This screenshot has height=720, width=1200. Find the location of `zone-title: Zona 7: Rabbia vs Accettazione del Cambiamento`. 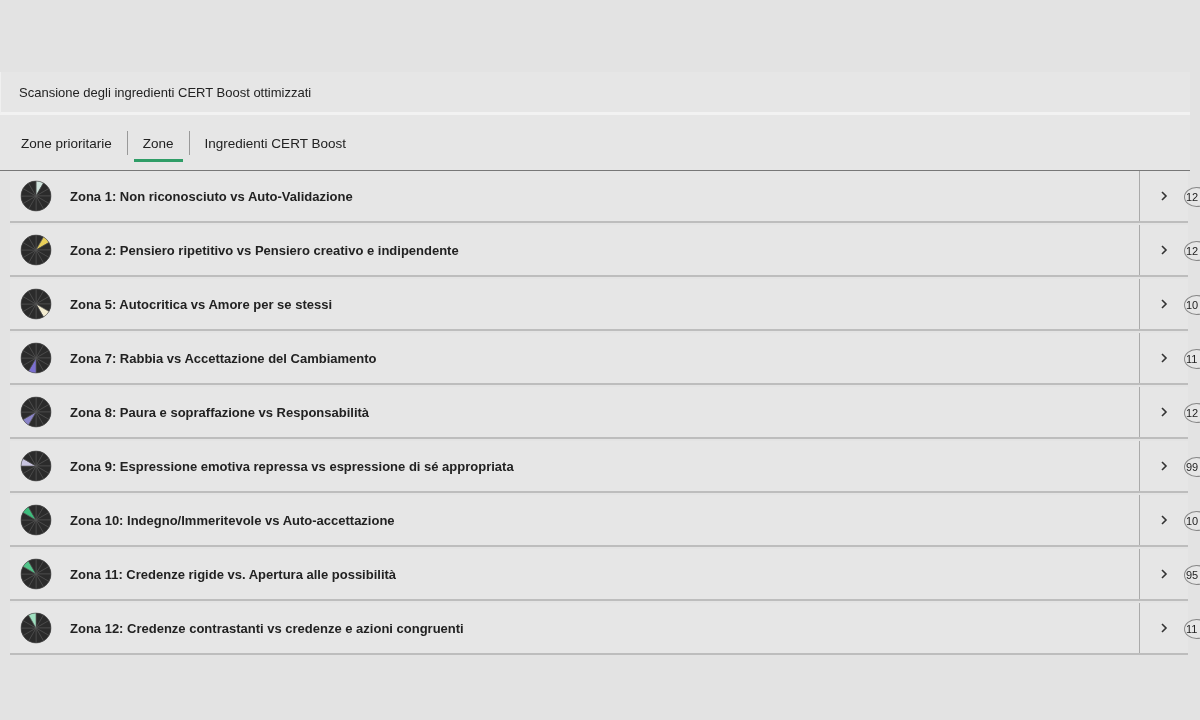

zone-title: Zona 7: Rabbia vs Accettazione del Cambiamento is located at coordinates (224, 358).